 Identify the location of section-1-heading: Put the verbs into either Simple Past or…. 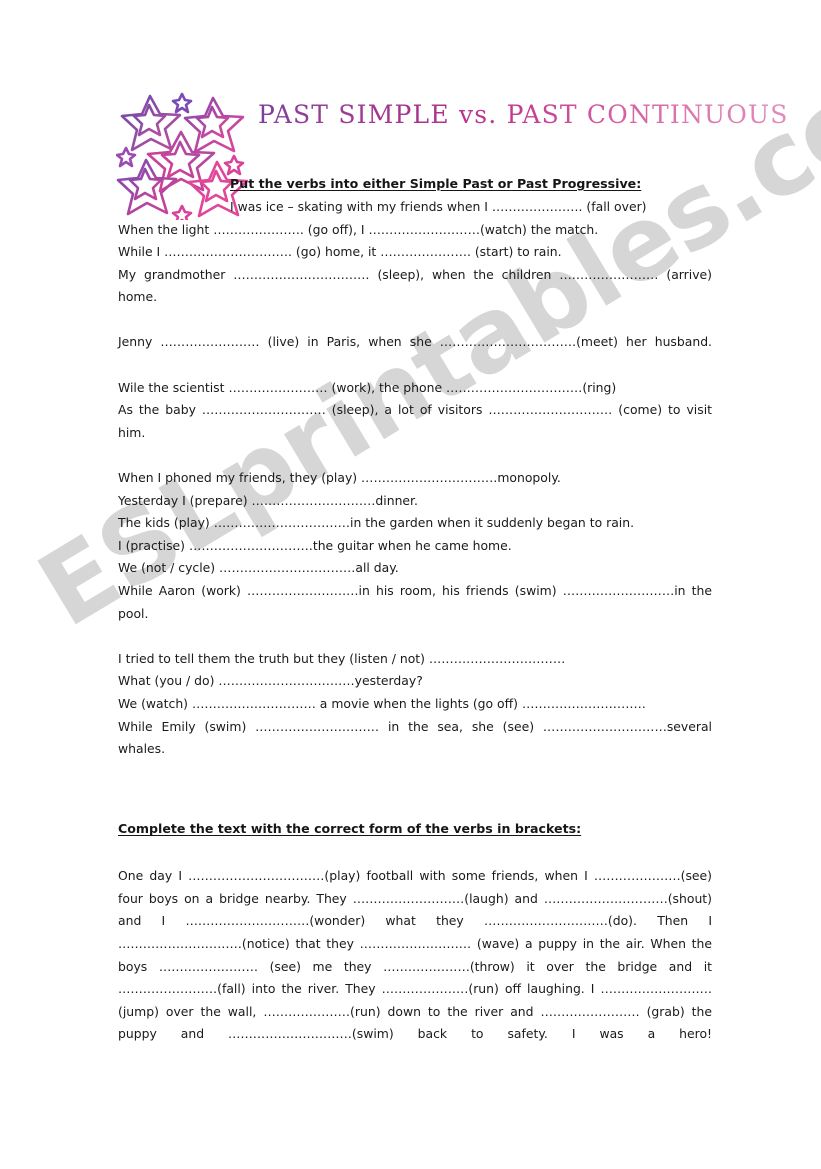
(436, 183).